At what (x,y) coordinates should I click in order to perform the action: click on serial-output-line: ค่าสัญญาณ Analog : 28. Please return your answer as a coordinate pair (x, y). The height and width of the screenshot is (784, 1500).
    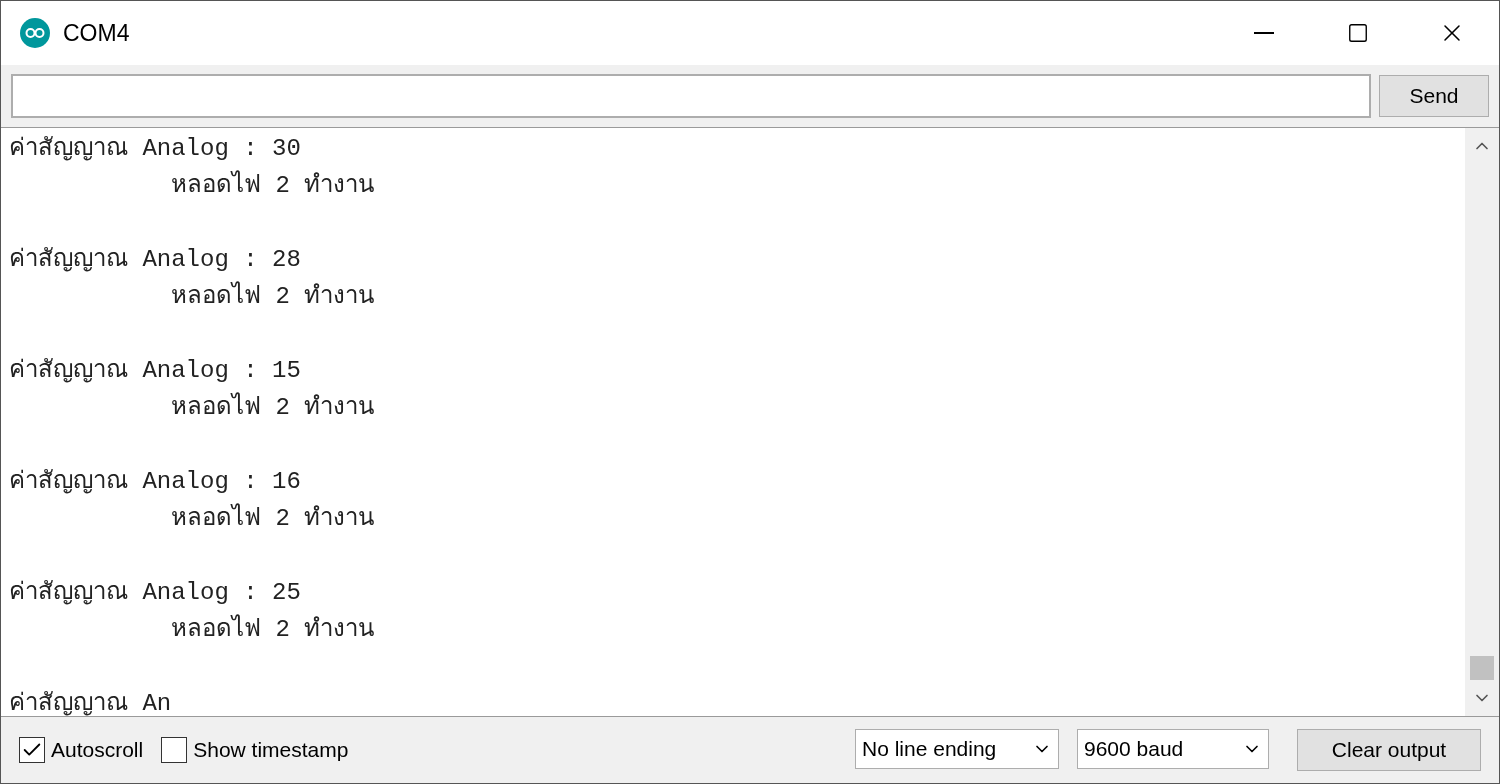
    Looking at the image, I should click on (155, 260).